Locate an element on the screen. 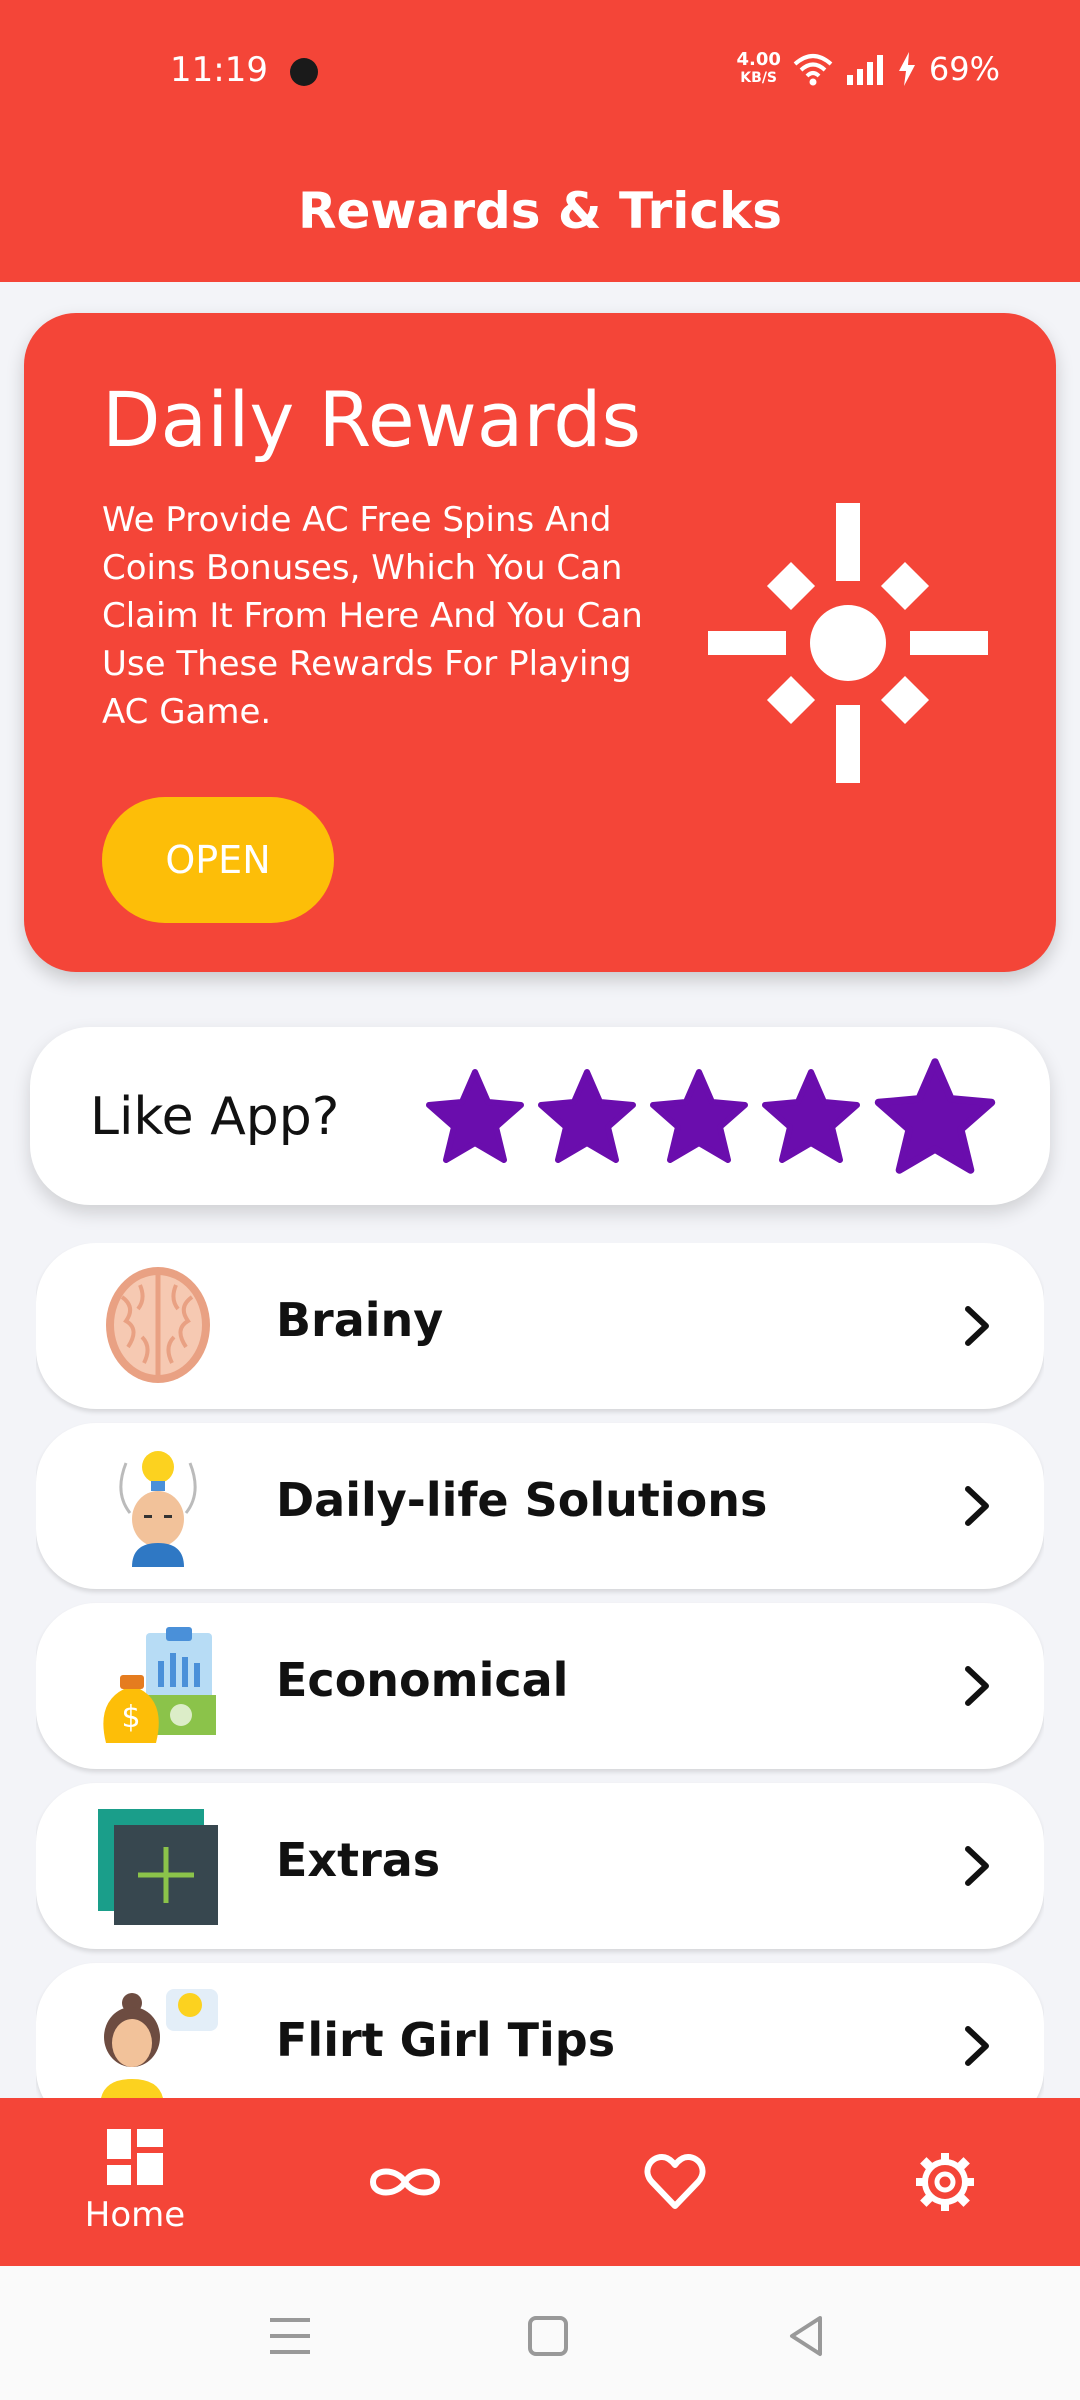  girl-idea-icon is located at coordinates (159, 2043).